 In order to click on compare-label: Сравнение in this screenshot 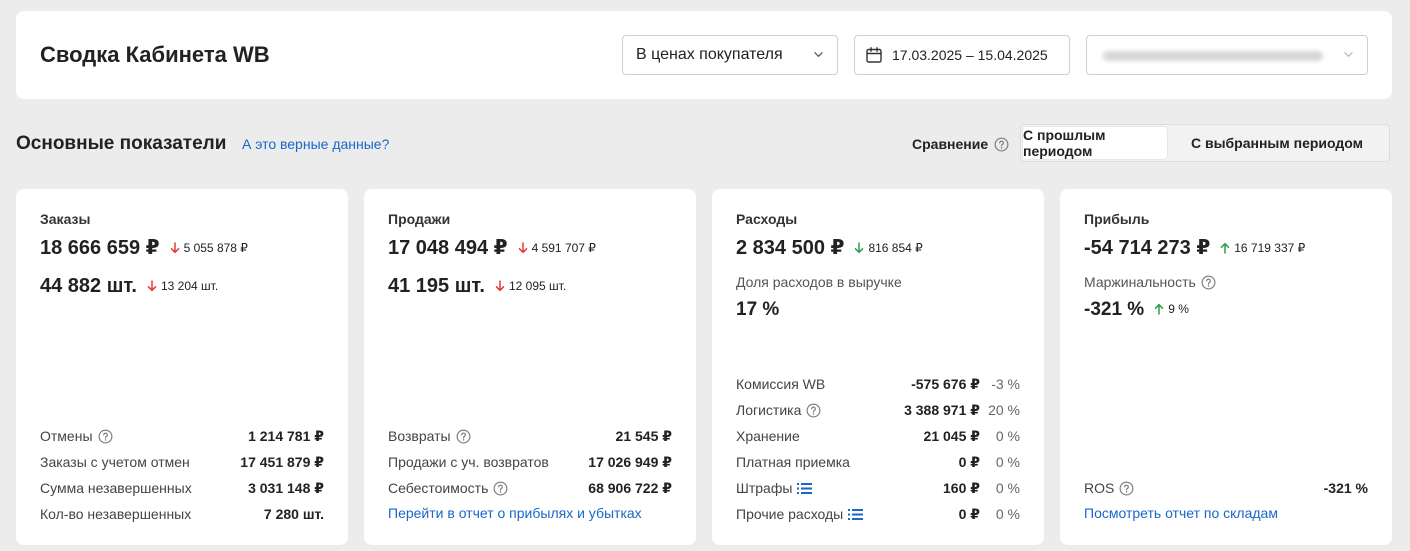, I will do `click(960, 144)`.